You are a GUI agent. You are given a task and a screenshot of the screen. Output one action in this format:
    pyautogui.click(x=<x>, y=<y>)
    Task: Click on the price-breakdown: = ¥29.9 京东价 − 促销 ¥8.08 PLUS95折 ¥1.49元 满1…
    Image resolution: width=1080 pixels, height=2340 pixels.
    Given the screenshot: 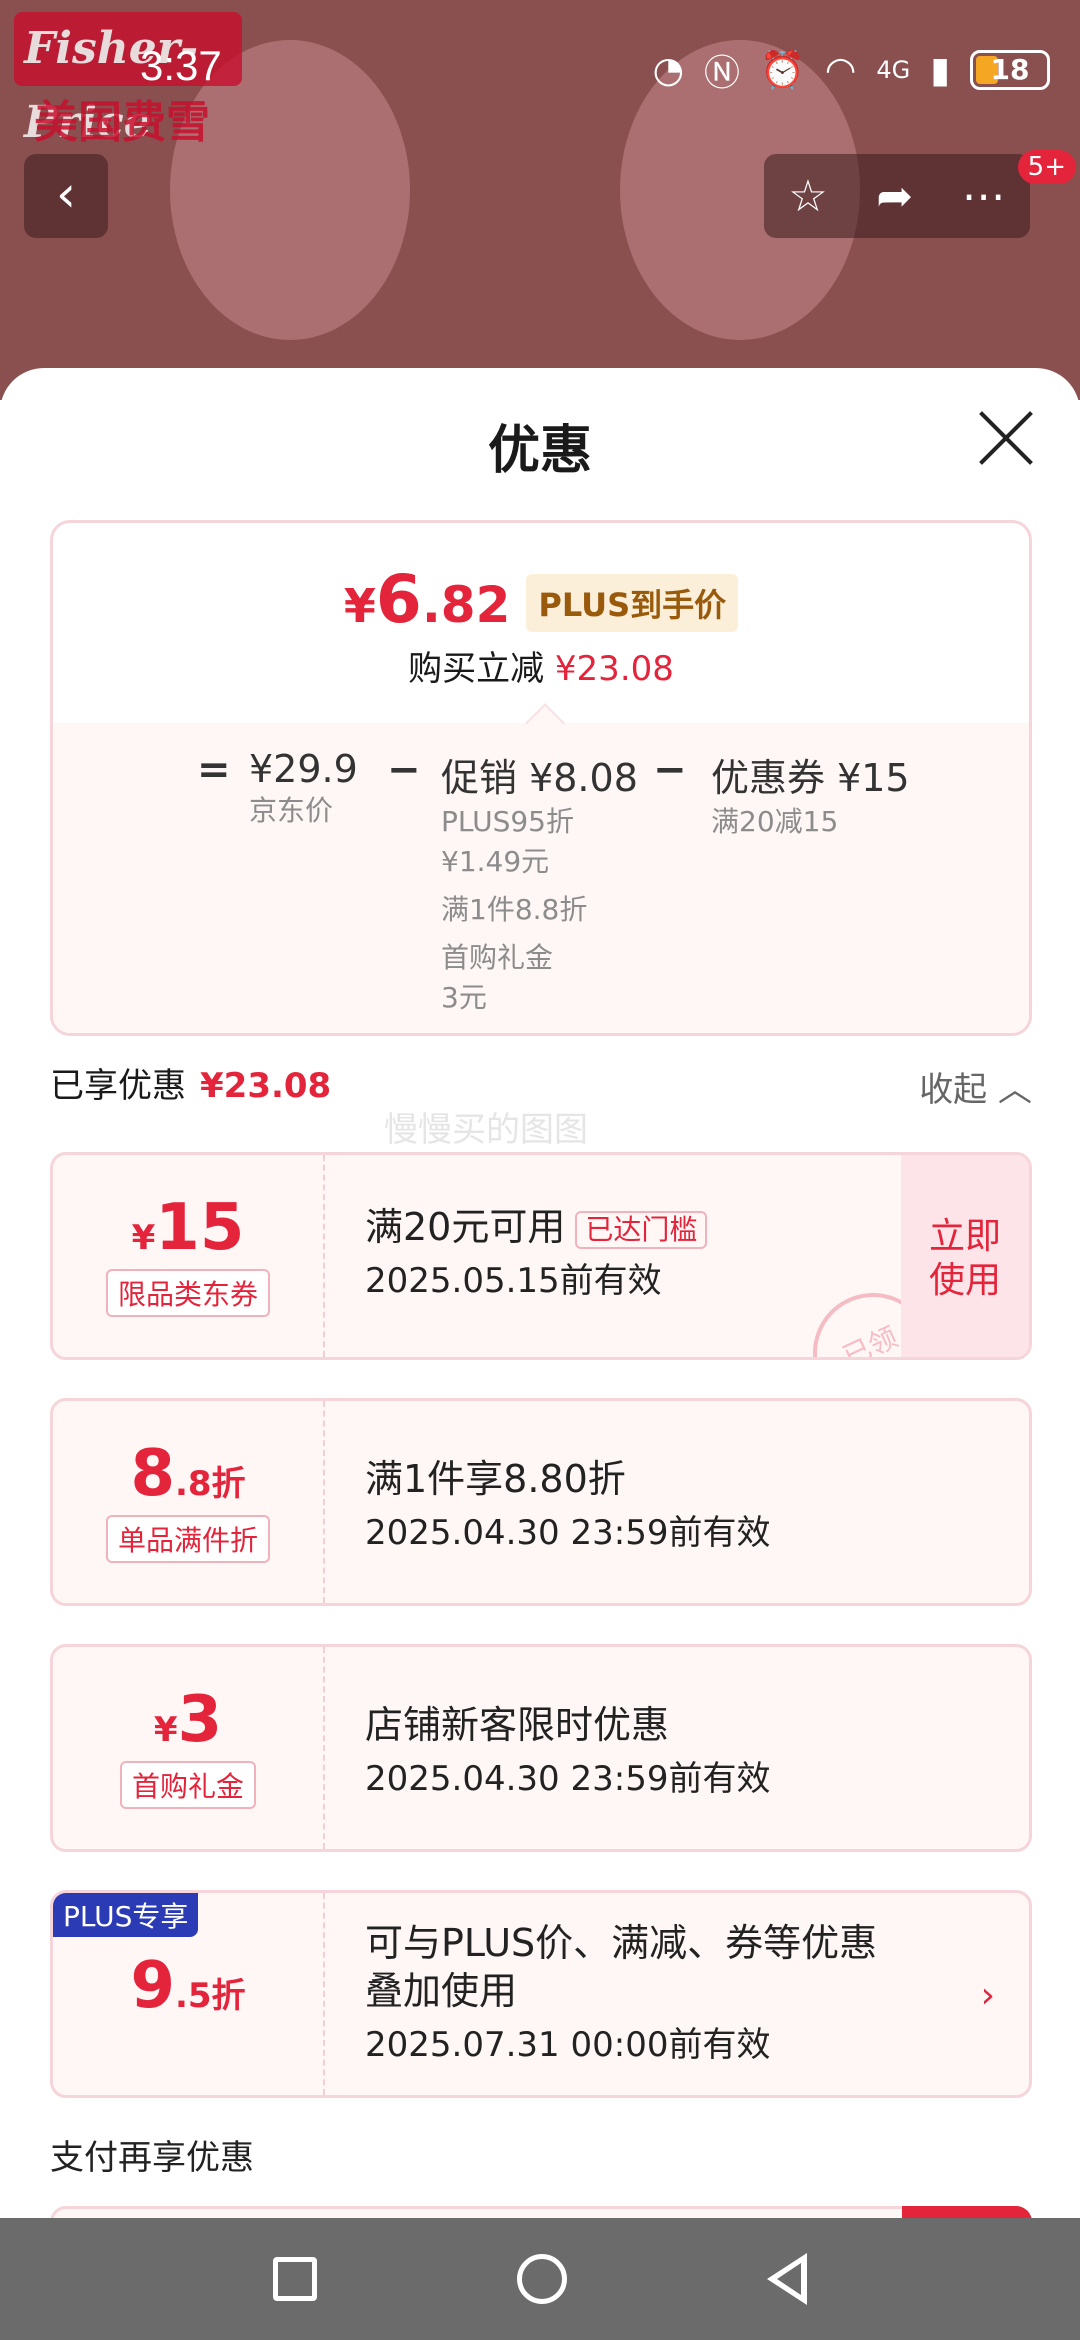 What is the action you would take?
    pyautogui.click(x=541, y=878)
    